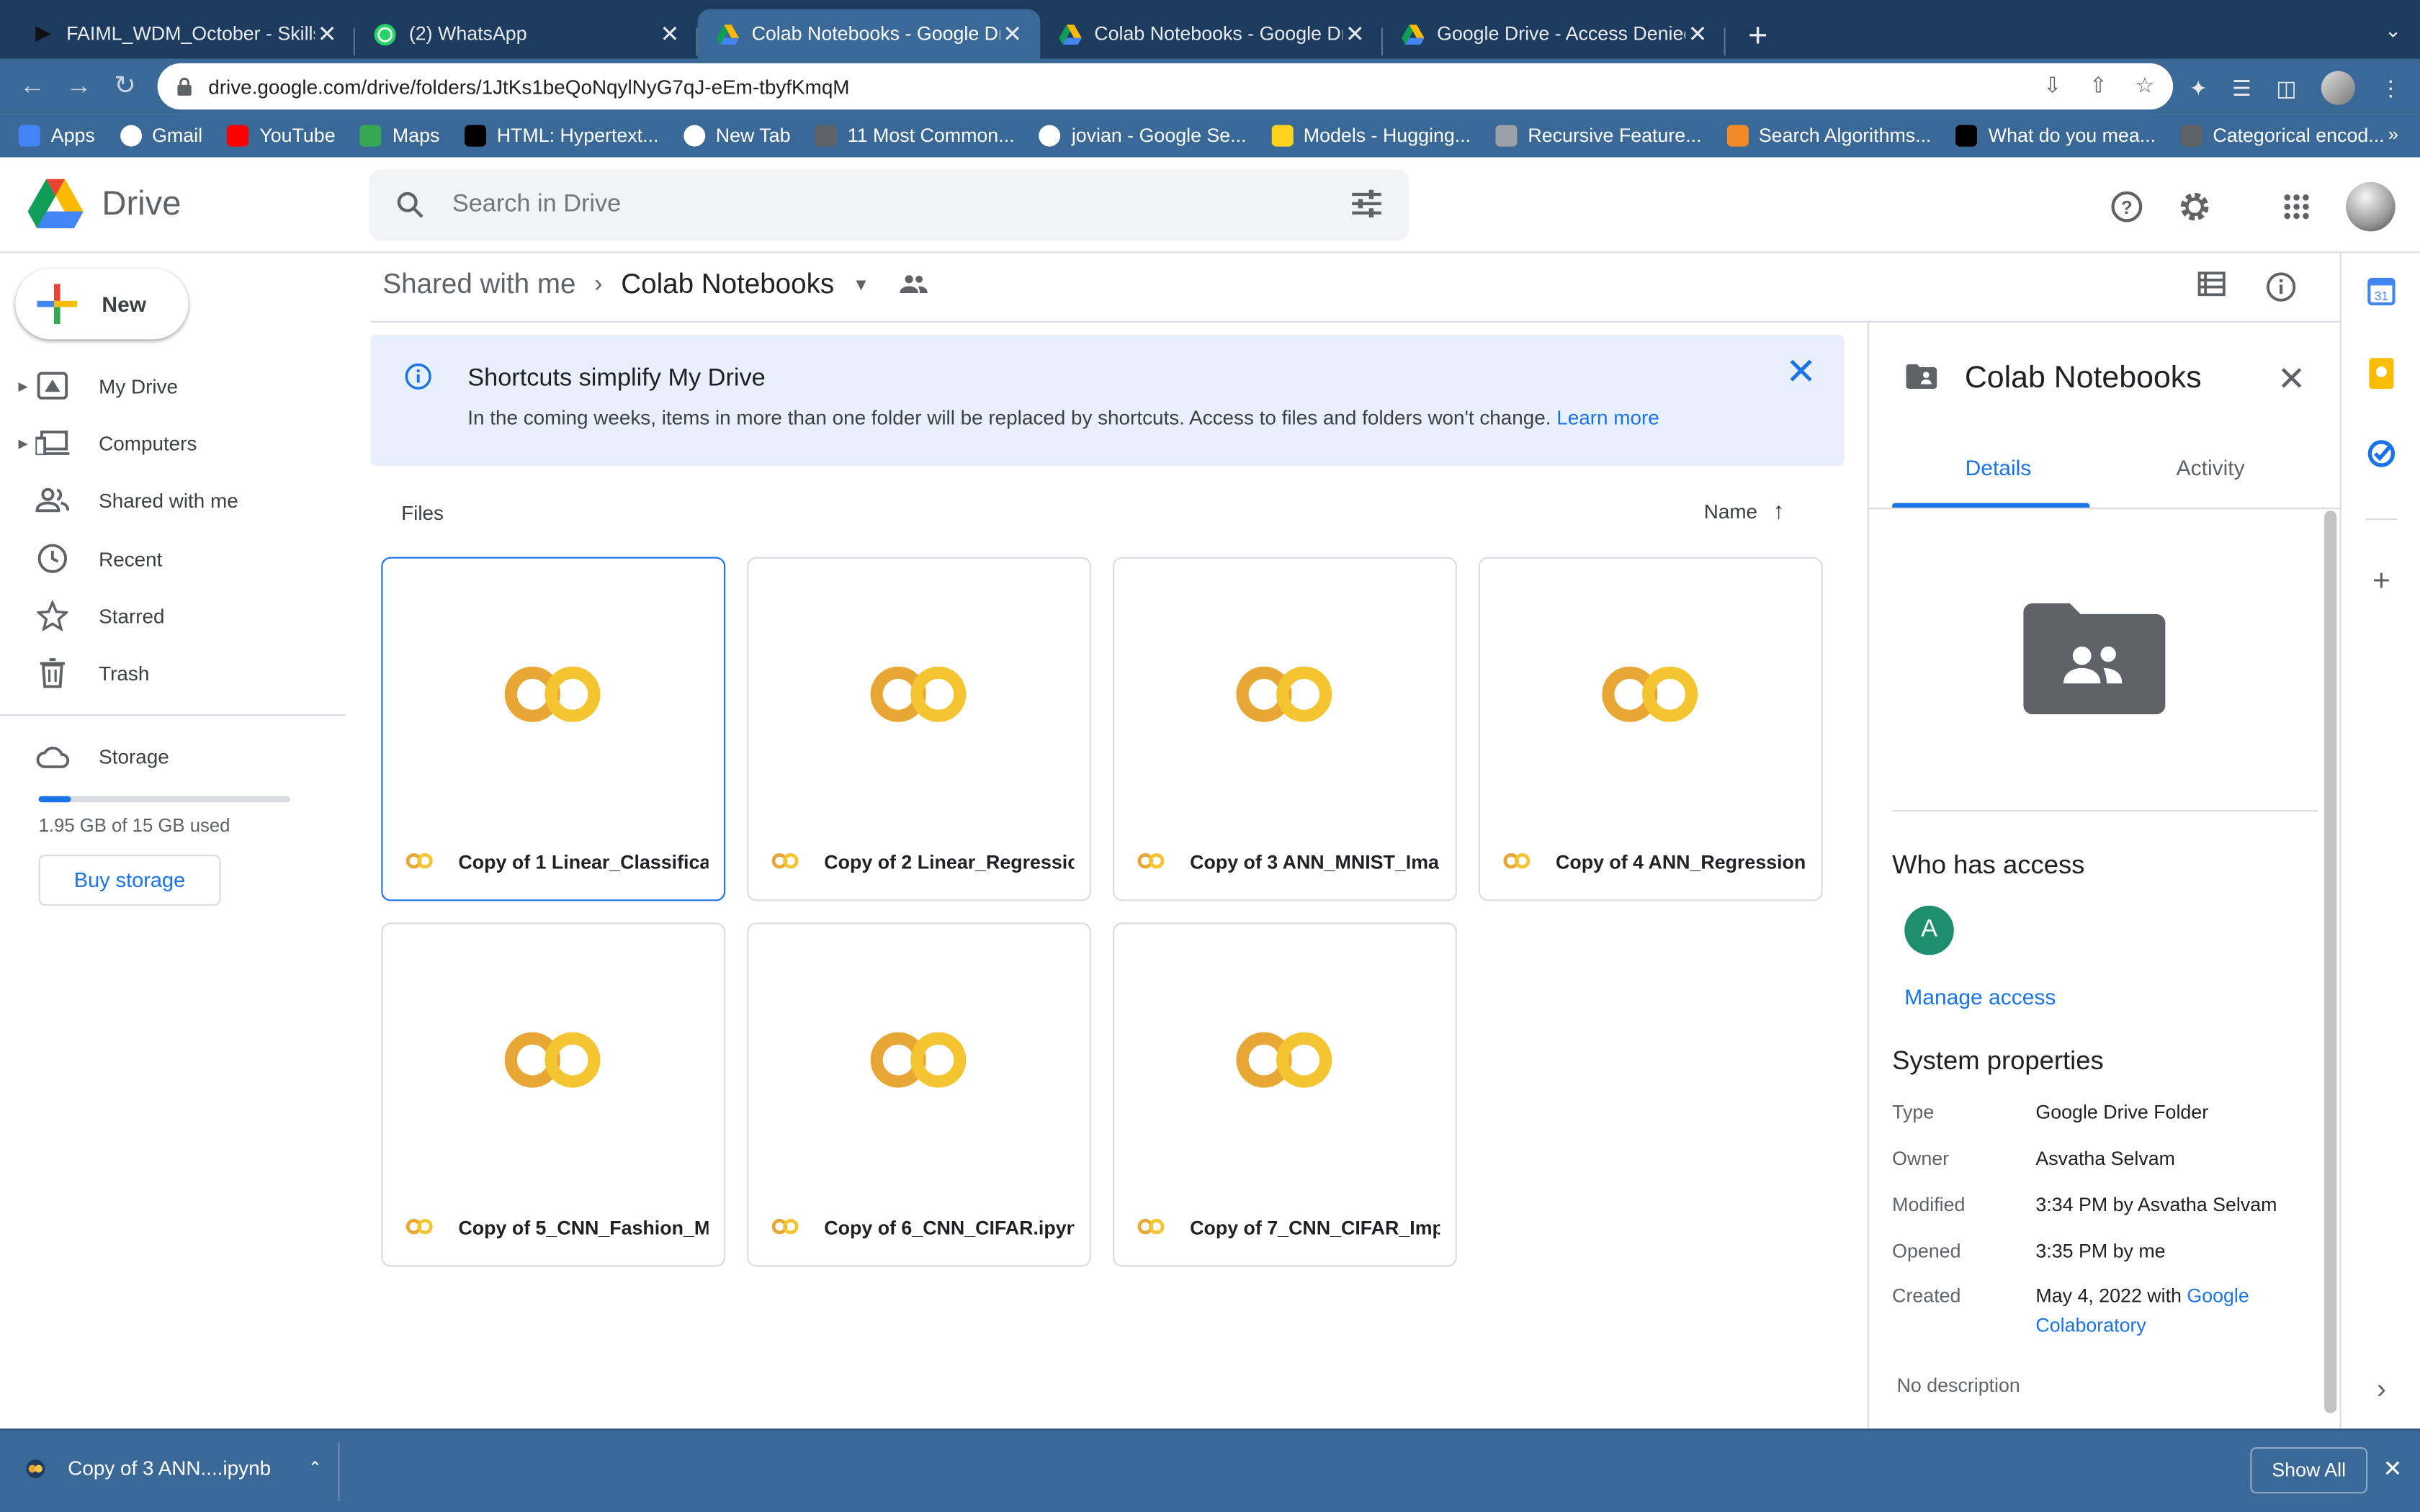  What do you see at coordinates (161, 136) in the screenshot?
I see `bookmark-item: Gmail` at bounding box center [161, 136].